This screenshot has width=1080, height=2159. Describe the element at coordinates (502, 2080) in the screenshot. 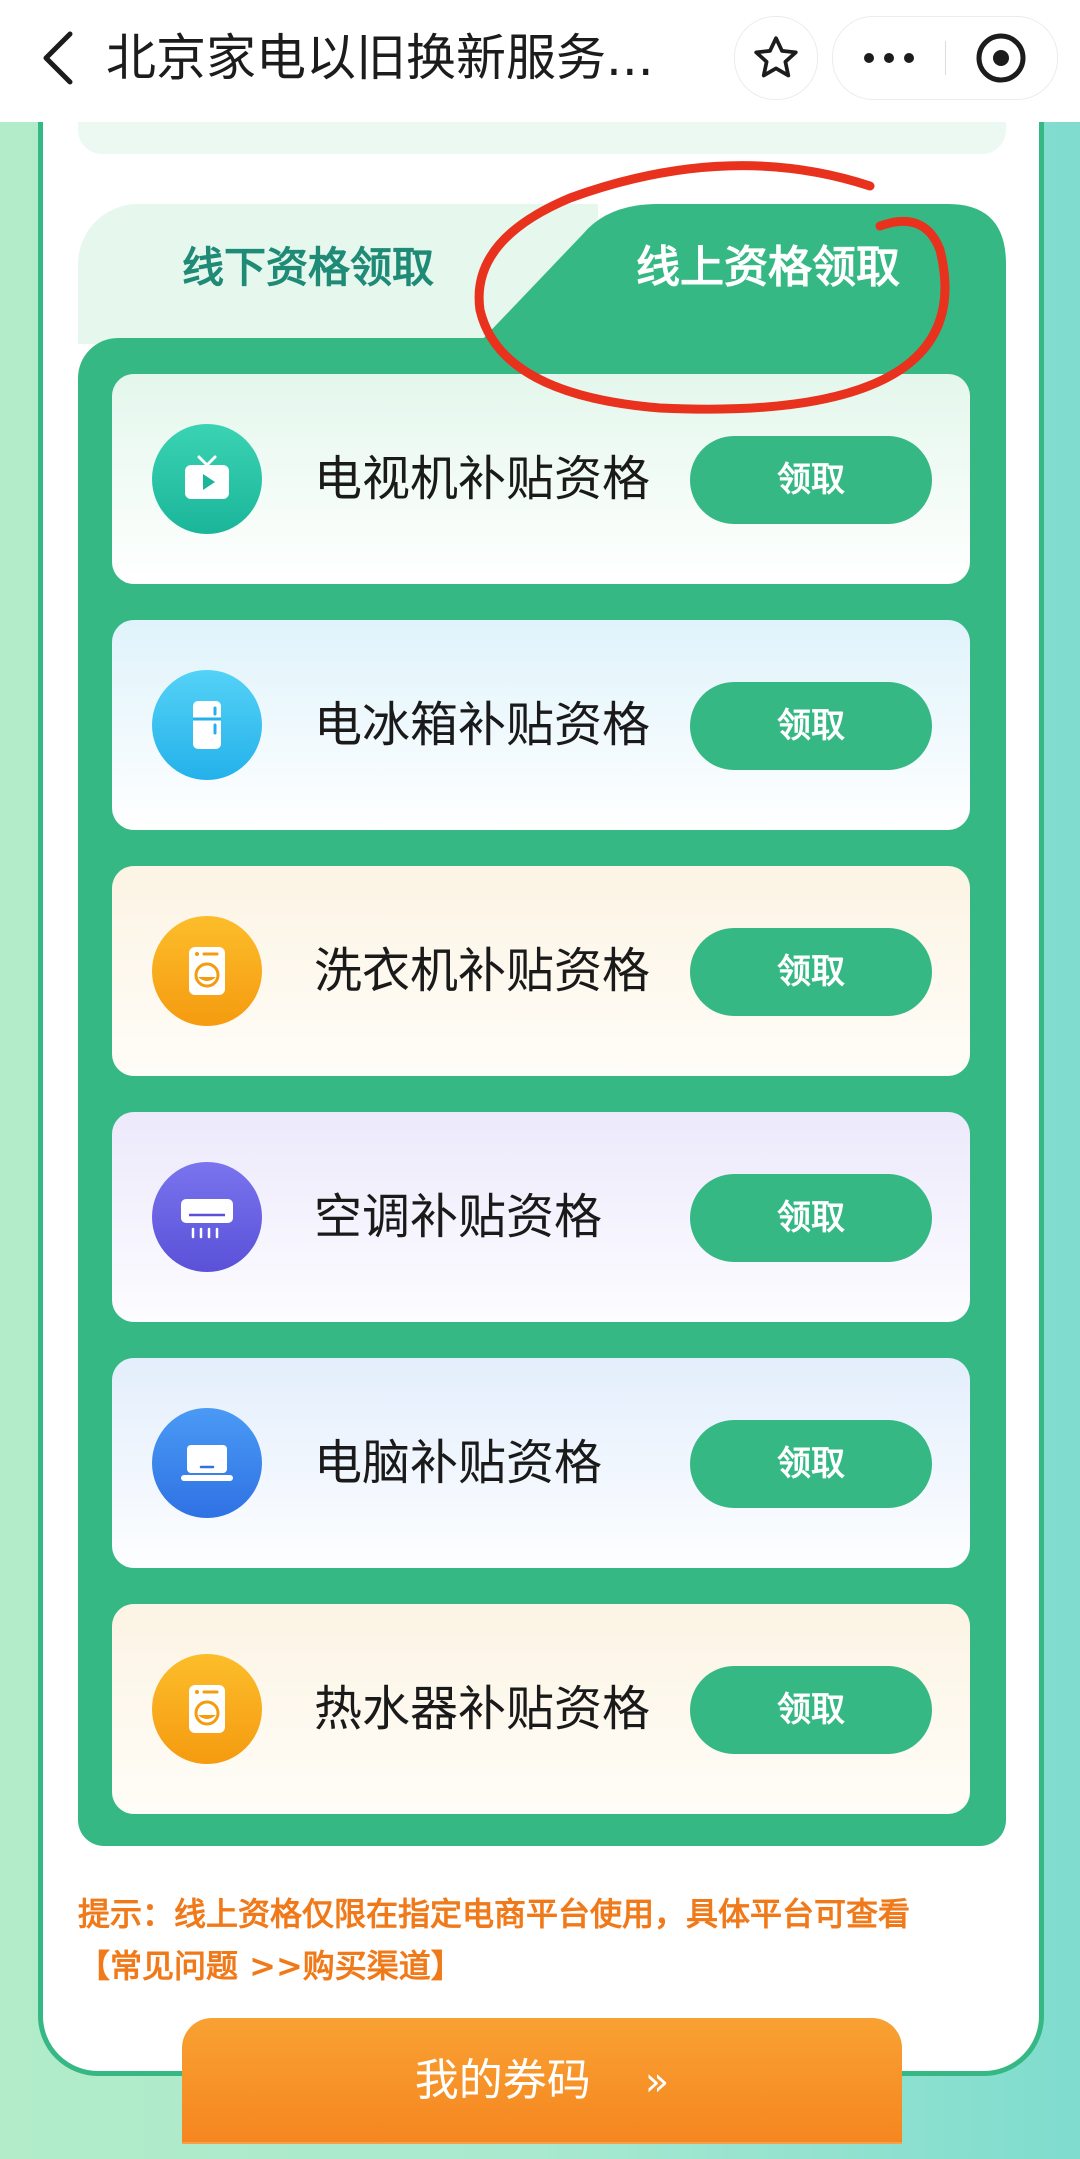

I see `my-coupon-code-label: 我的券码` at that location.